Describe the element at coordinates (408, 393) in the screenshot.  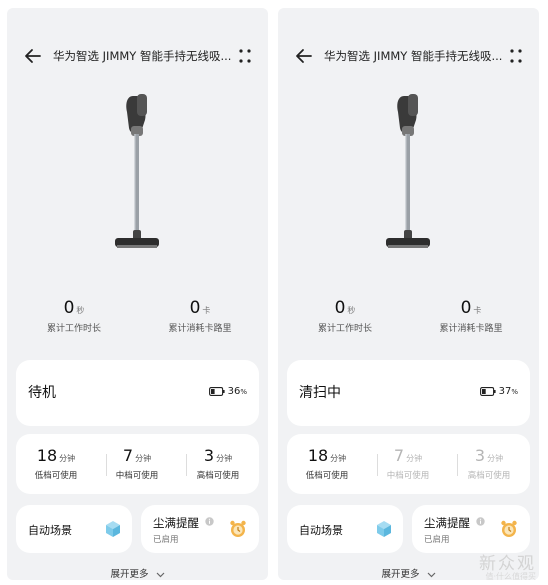
I see `status-card: 清扫中 37%` at that location.